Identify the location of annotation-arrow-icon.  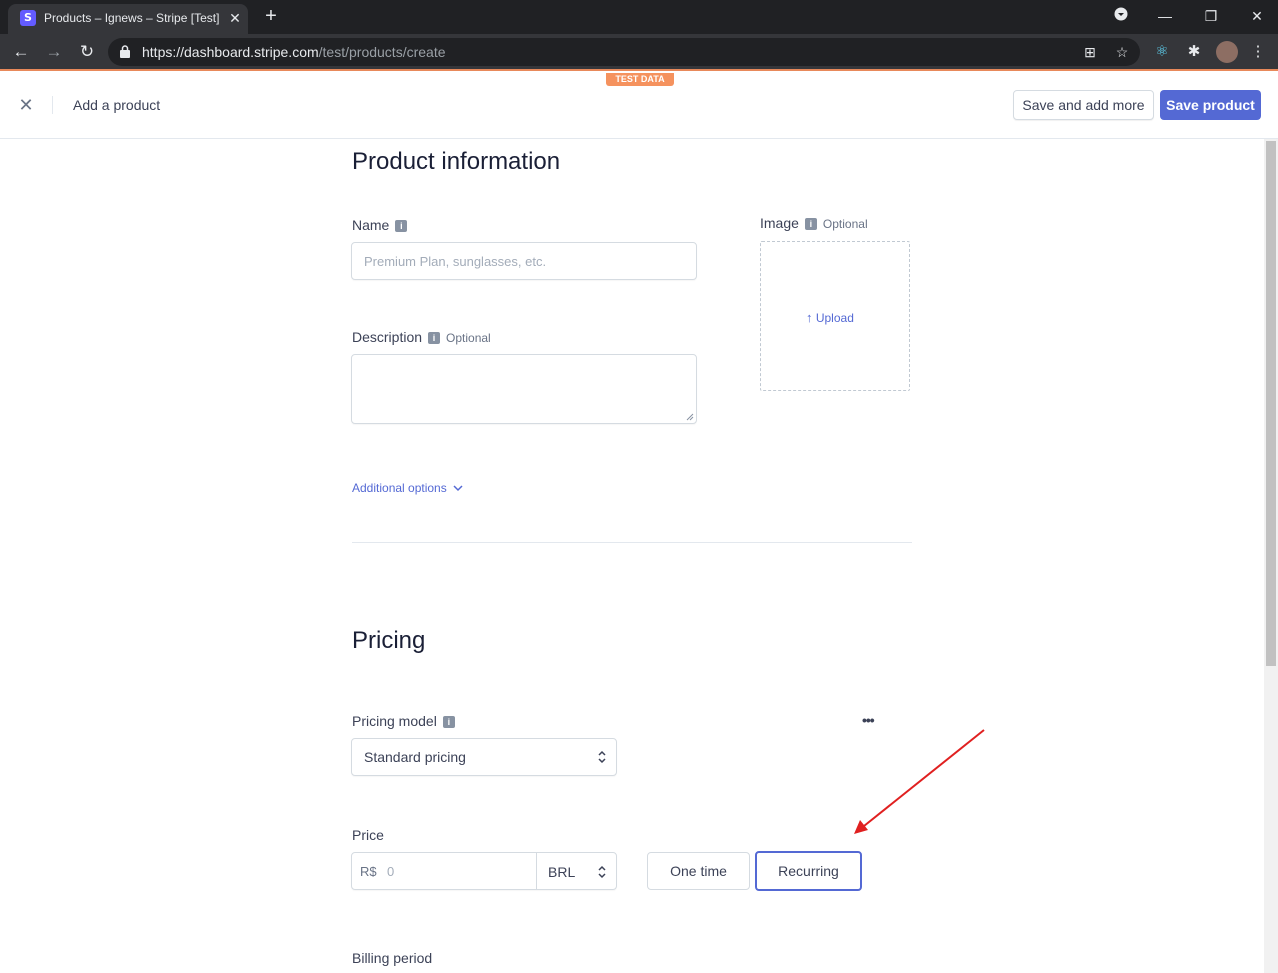
(919, 781).